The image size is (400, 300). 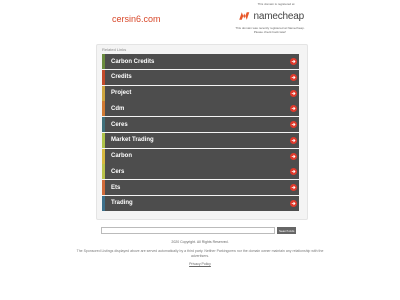 What do you see at coordinates (121, 77) in the screenshot?
I see `related-link-label: Credits` at bounding box center [121, 77].